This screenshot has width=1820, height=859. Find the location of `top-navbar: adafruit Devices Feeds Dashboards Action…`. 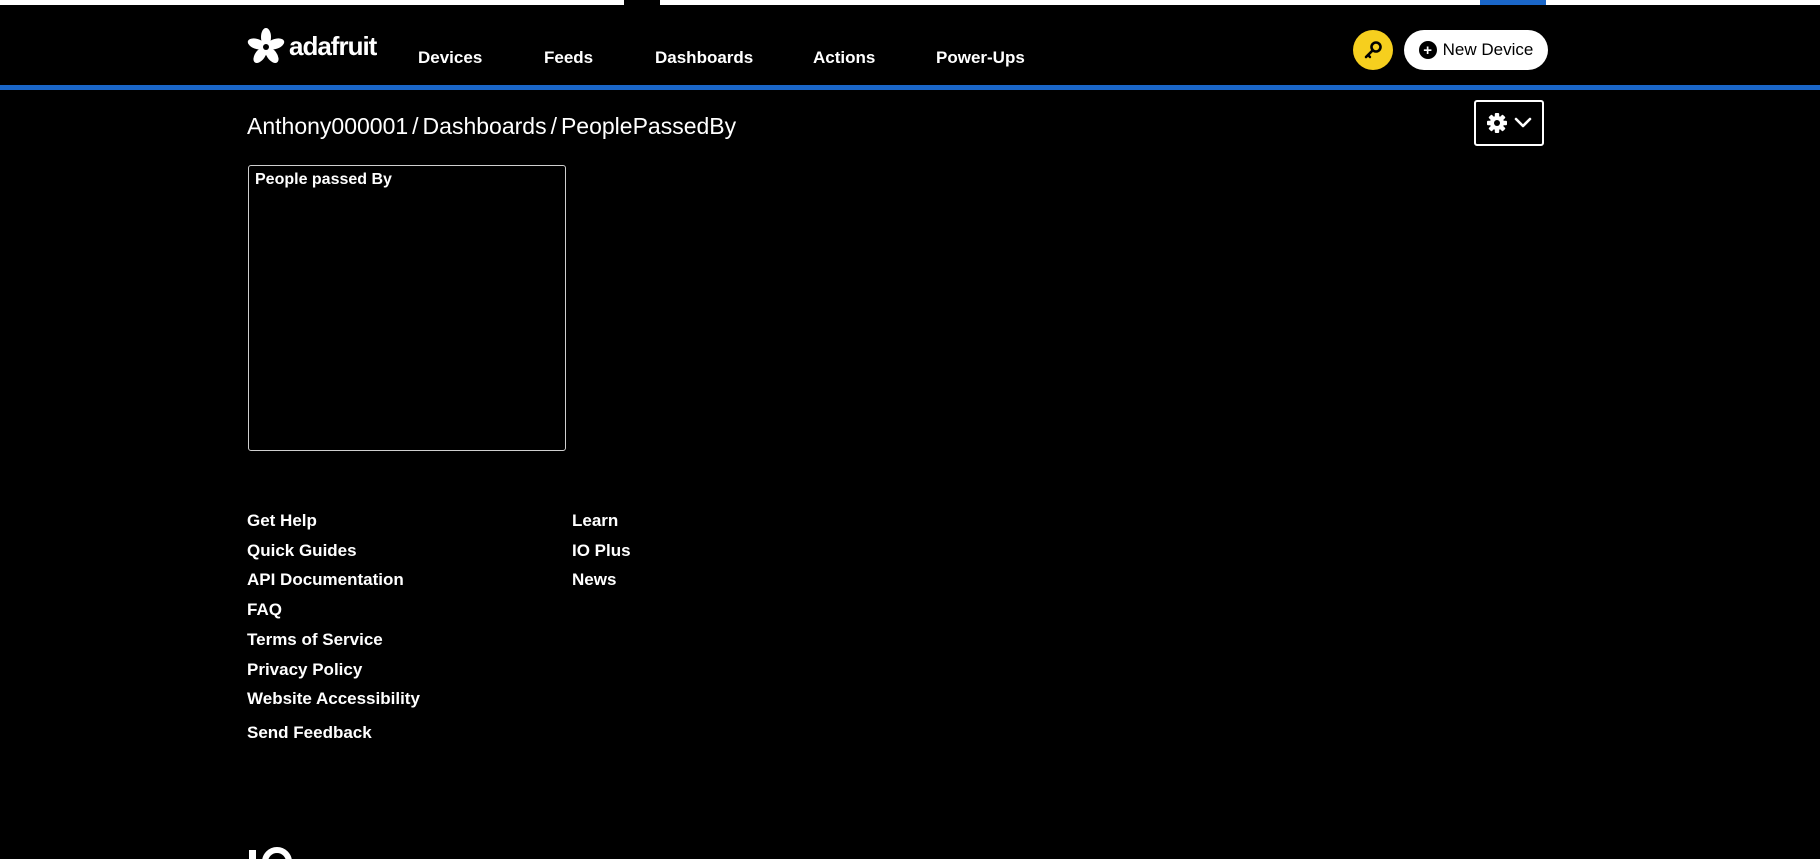

top-navbar: adafruit Devices Feeds Dashboards Action… is located at coordinates (910, 45).